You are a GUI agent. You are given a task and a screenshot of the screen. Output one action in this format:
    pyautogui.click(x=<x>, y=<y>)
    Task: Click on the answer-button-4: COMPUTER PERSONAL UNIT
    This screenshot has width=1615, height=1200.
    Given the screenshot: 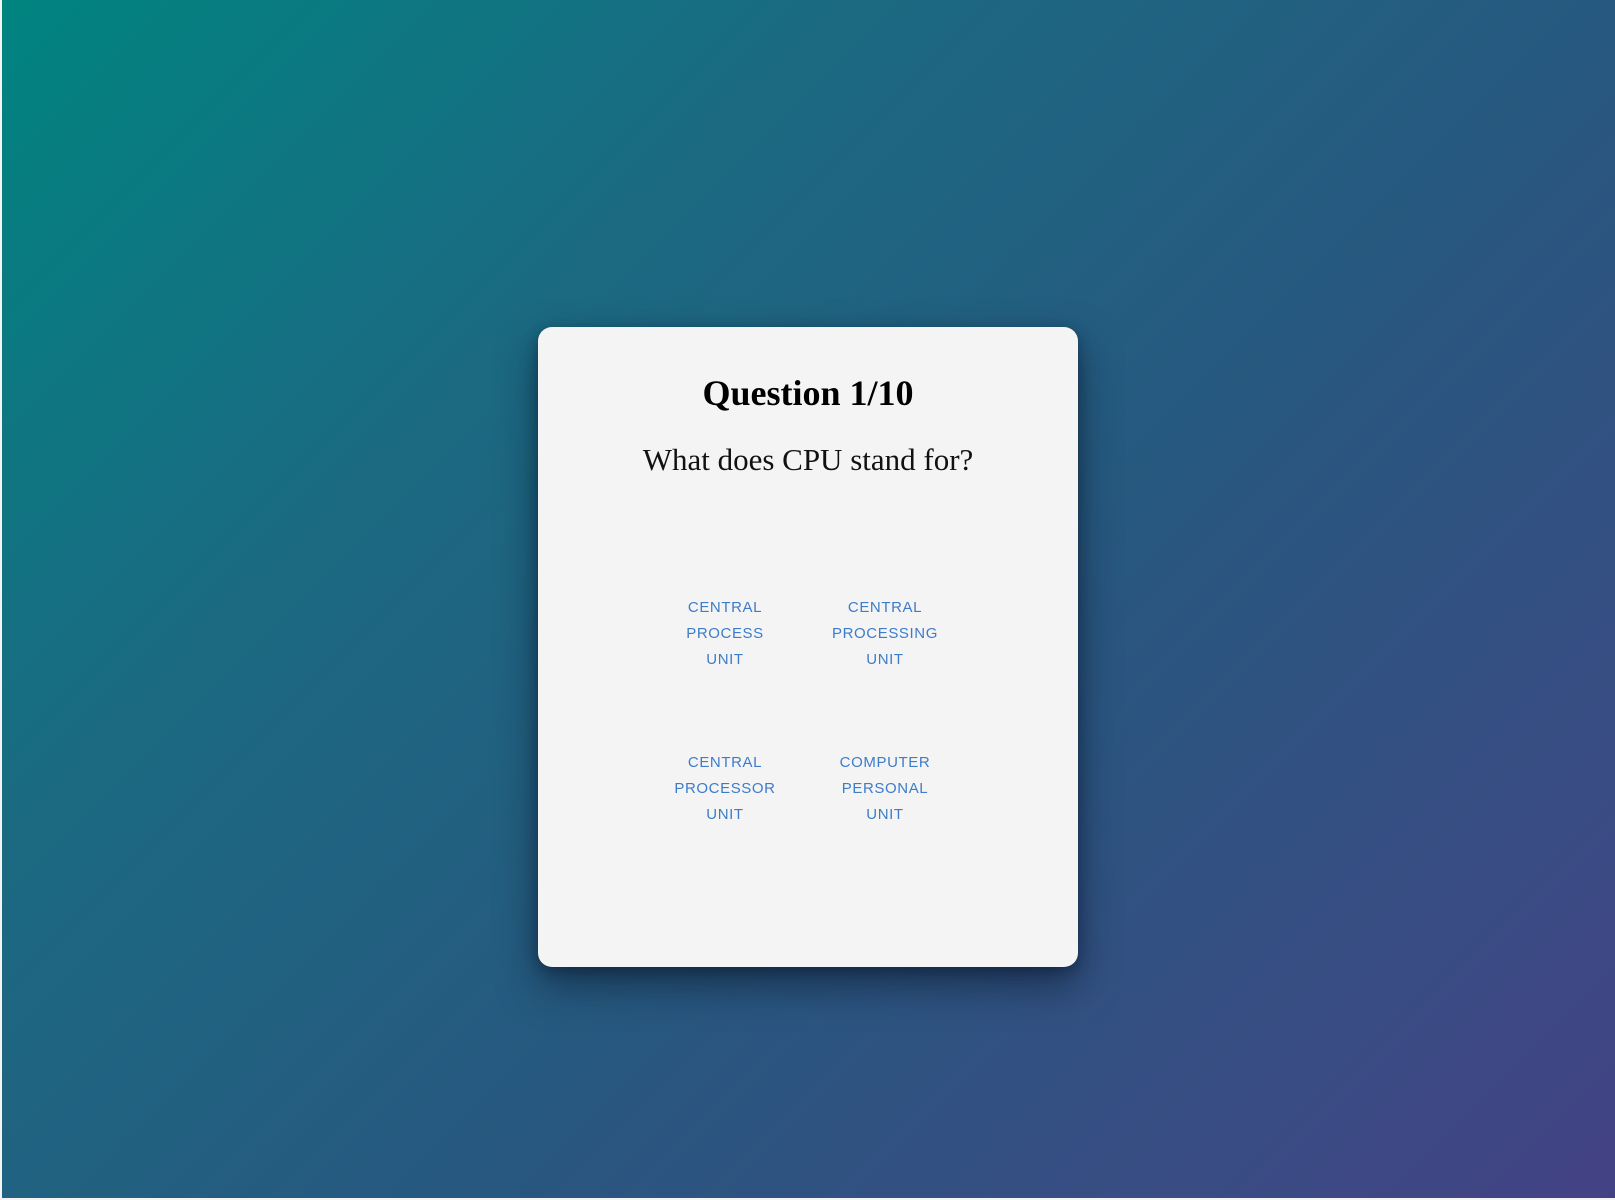 What is the action you would take?
    pyautogui.click(x=885, y=789)
    